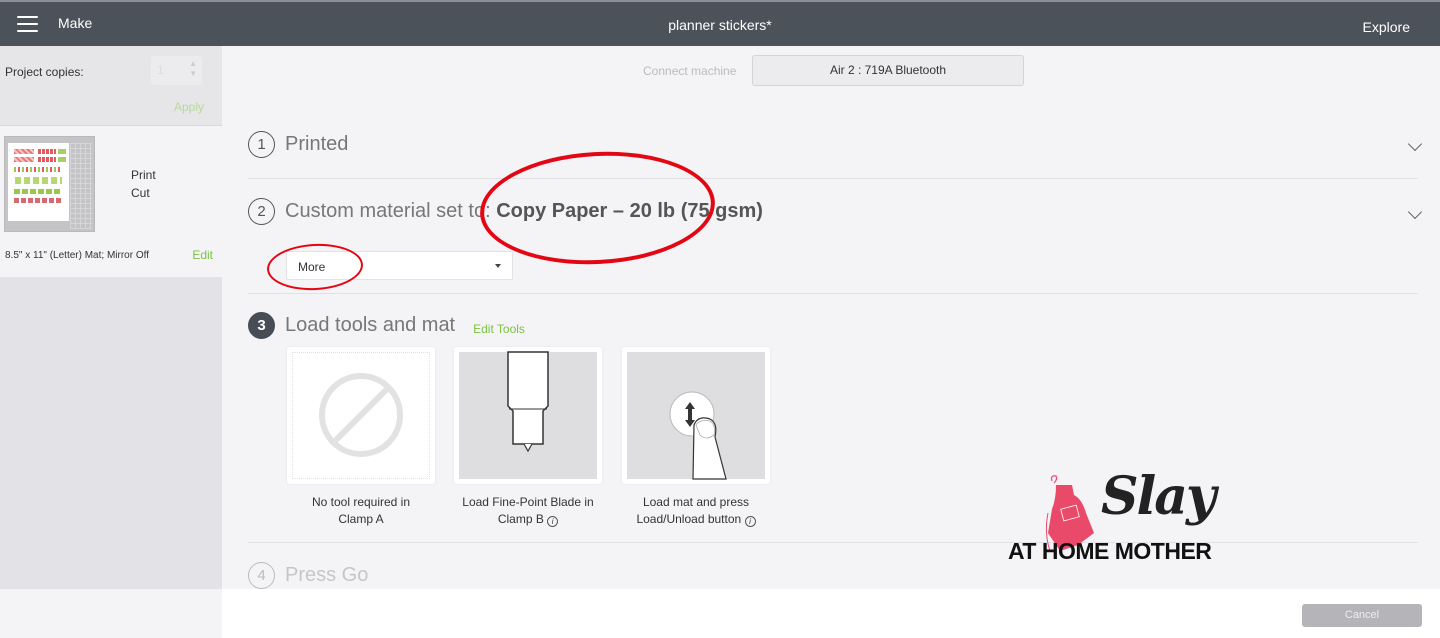  What do you see at coordinates (77, 255) in the screenshot?
I see `mat-description: 8.5" x 11" (Letter) Mat; Mirror Off` at bounding box center [77, 255].